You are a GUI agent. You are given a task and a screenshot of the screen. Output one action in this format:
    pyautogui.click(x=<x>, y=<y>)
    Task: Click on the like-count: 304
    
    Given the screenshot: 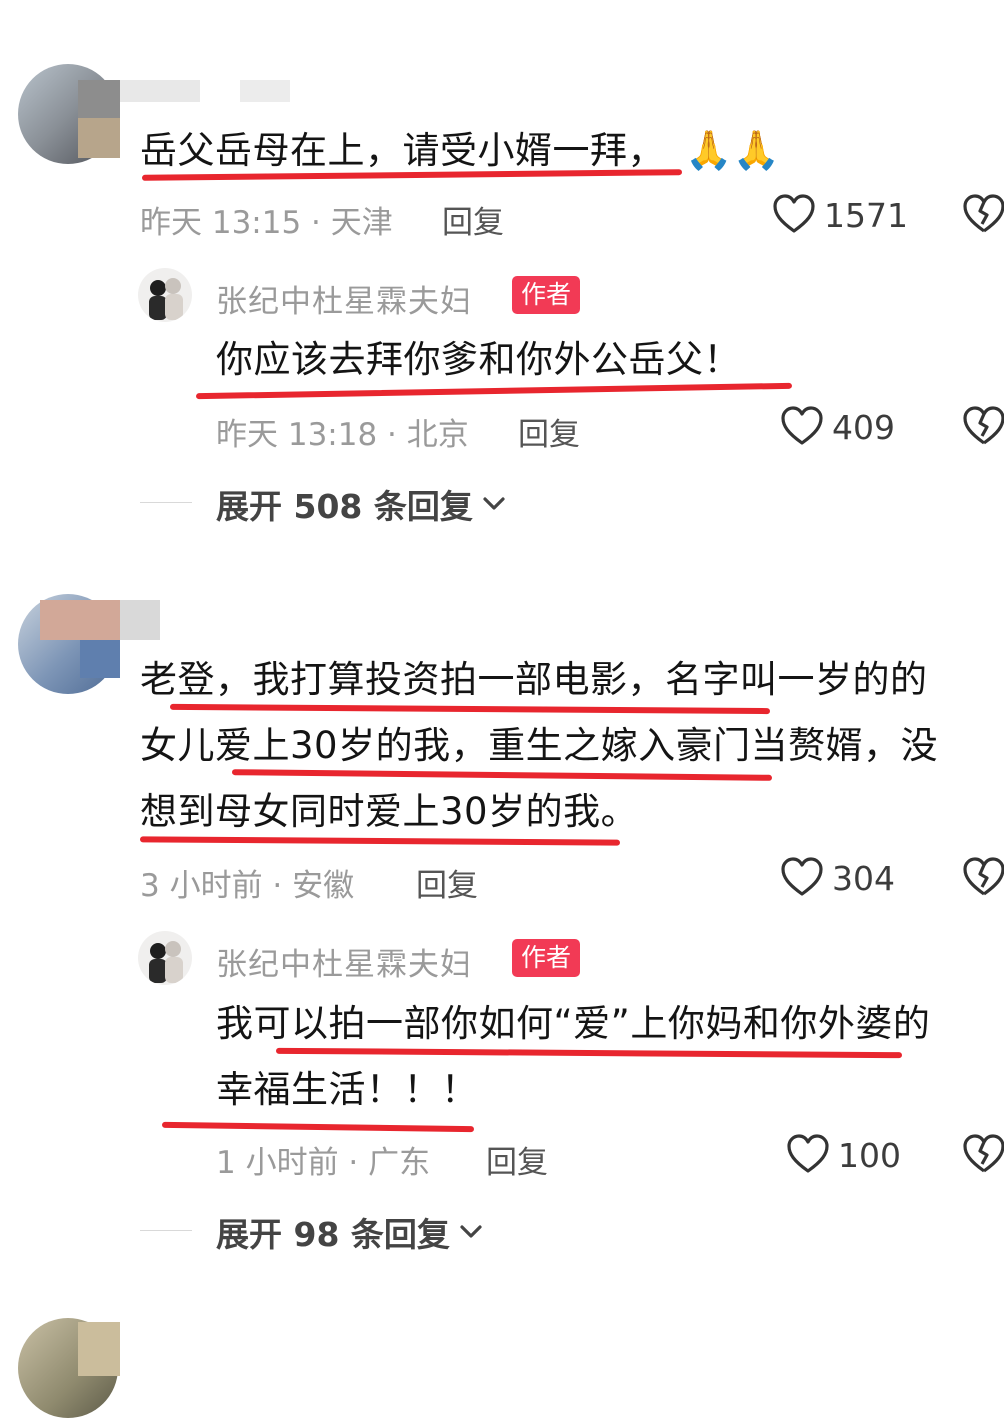 What is the action you would take?
    pyautogui.click(x=863, y=878)
    